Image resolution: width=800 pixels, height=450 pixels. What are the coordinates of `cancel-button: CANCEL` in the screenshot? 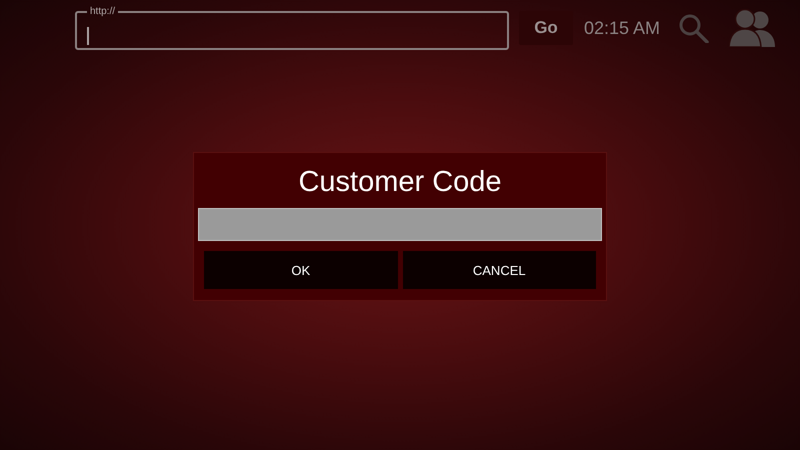 It's located at (499, 270).